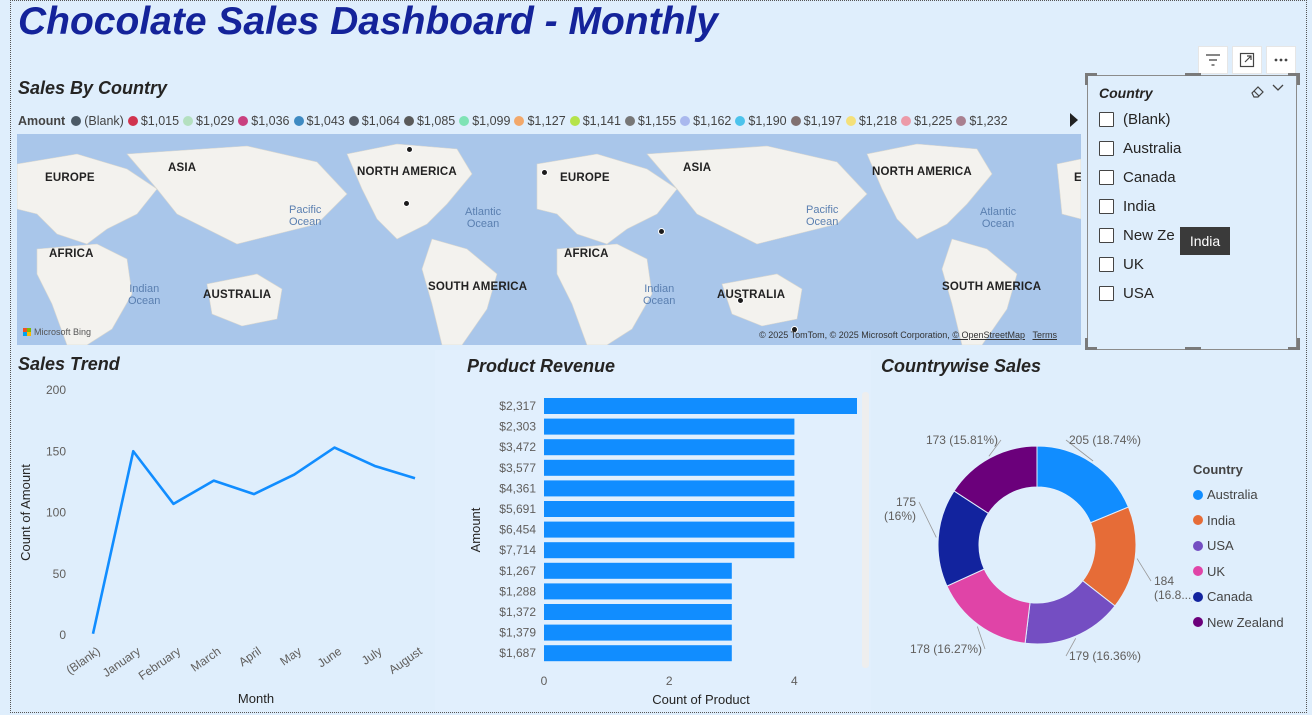  I want to click on slicer-item-canada: Canada, so click(1137, 177).